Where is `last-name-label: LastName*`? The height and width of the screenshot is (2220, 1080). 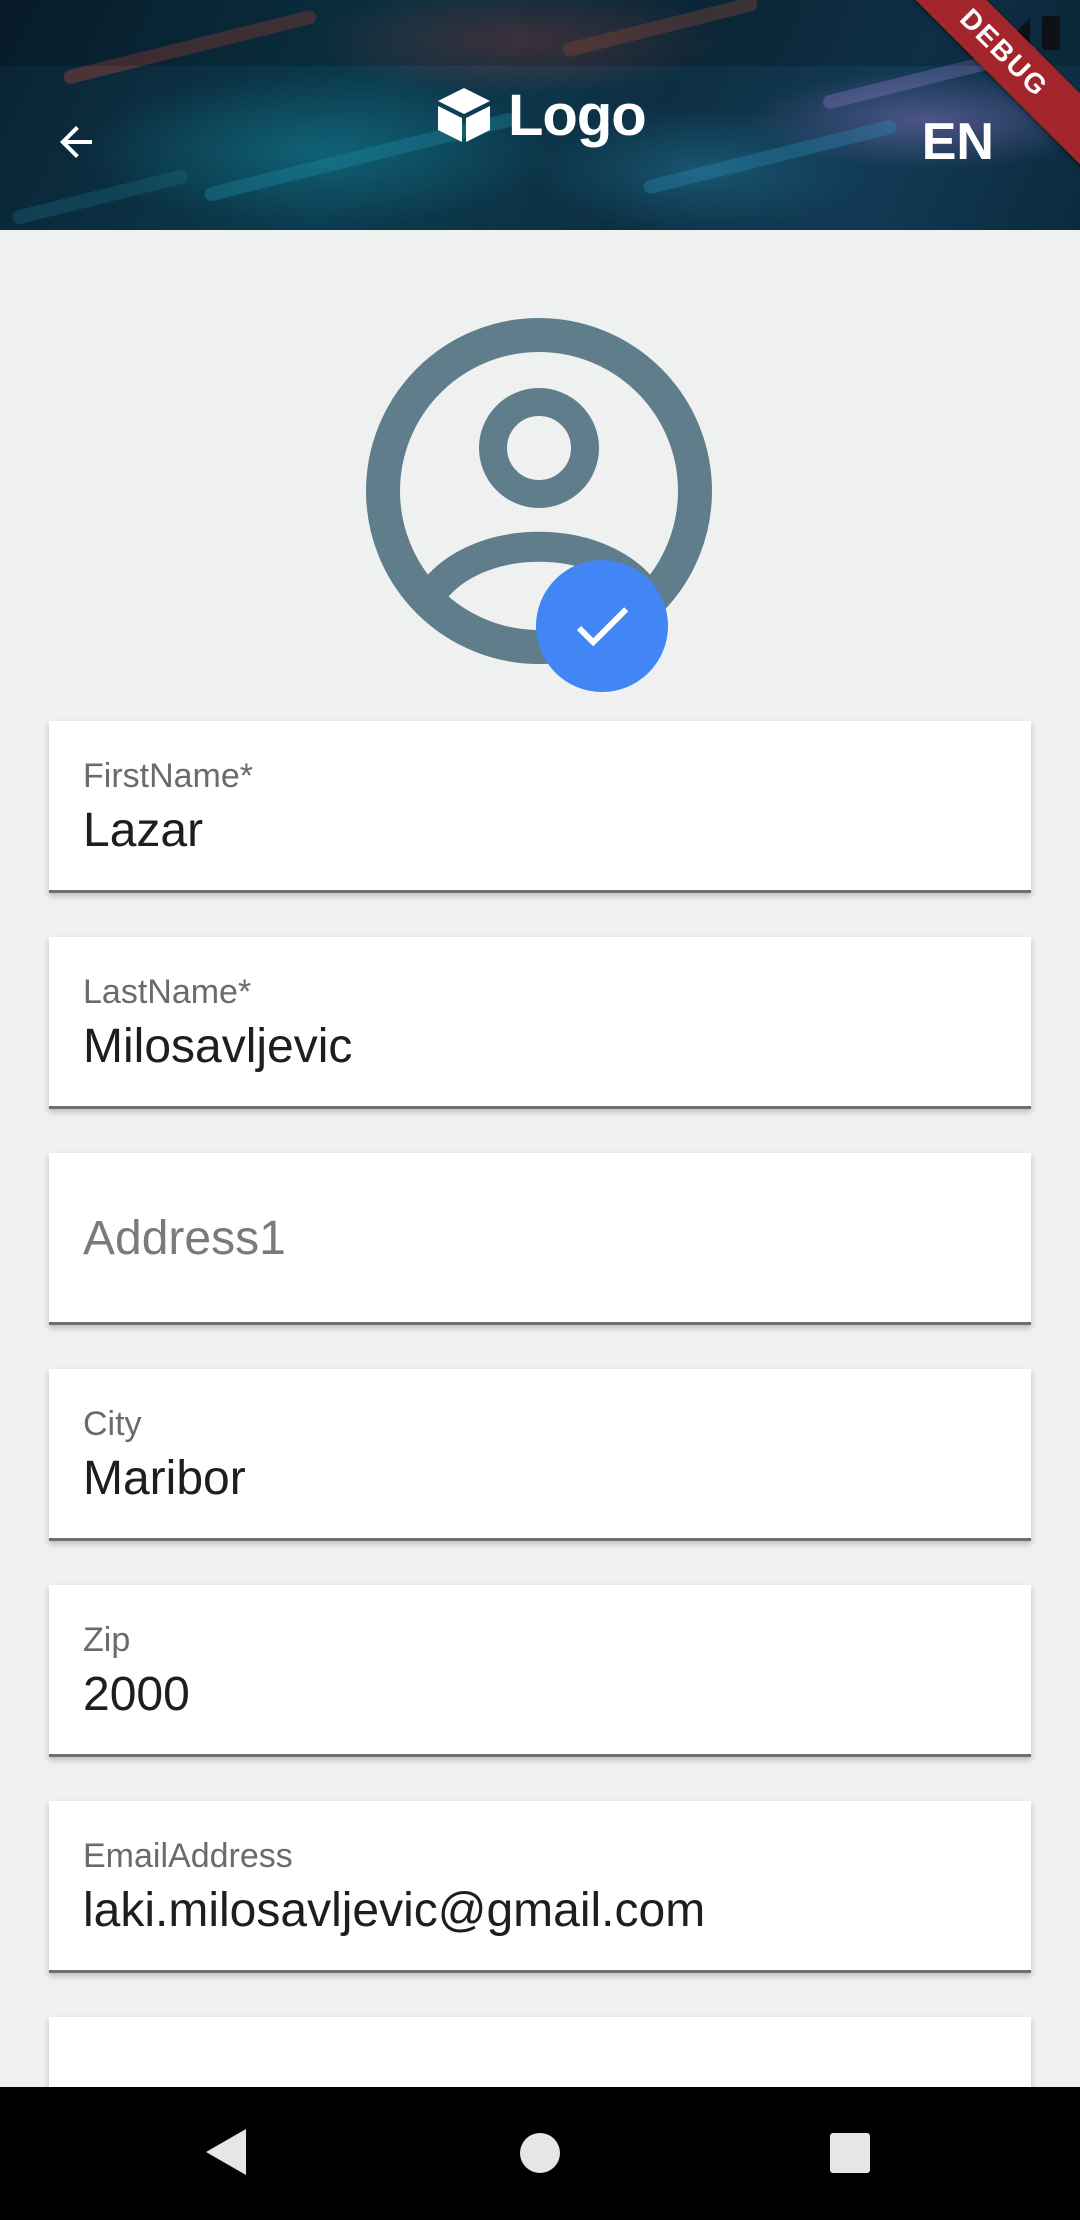
last-name-label: LastName* is located at coordinates (167, 992).